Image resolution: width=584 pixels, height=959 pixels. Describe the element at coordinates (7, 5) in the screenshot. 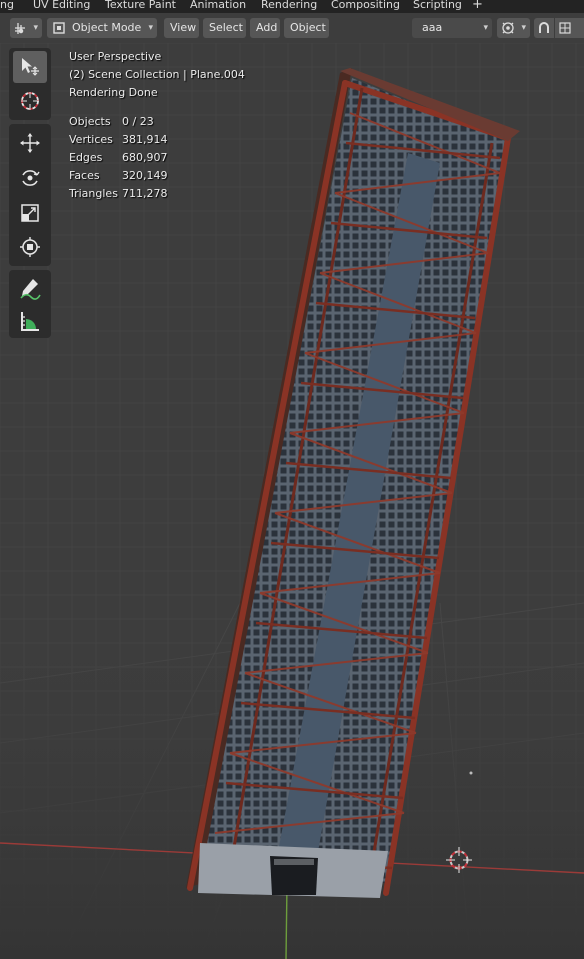

I see `tab-layout-partial: ng` at that location.